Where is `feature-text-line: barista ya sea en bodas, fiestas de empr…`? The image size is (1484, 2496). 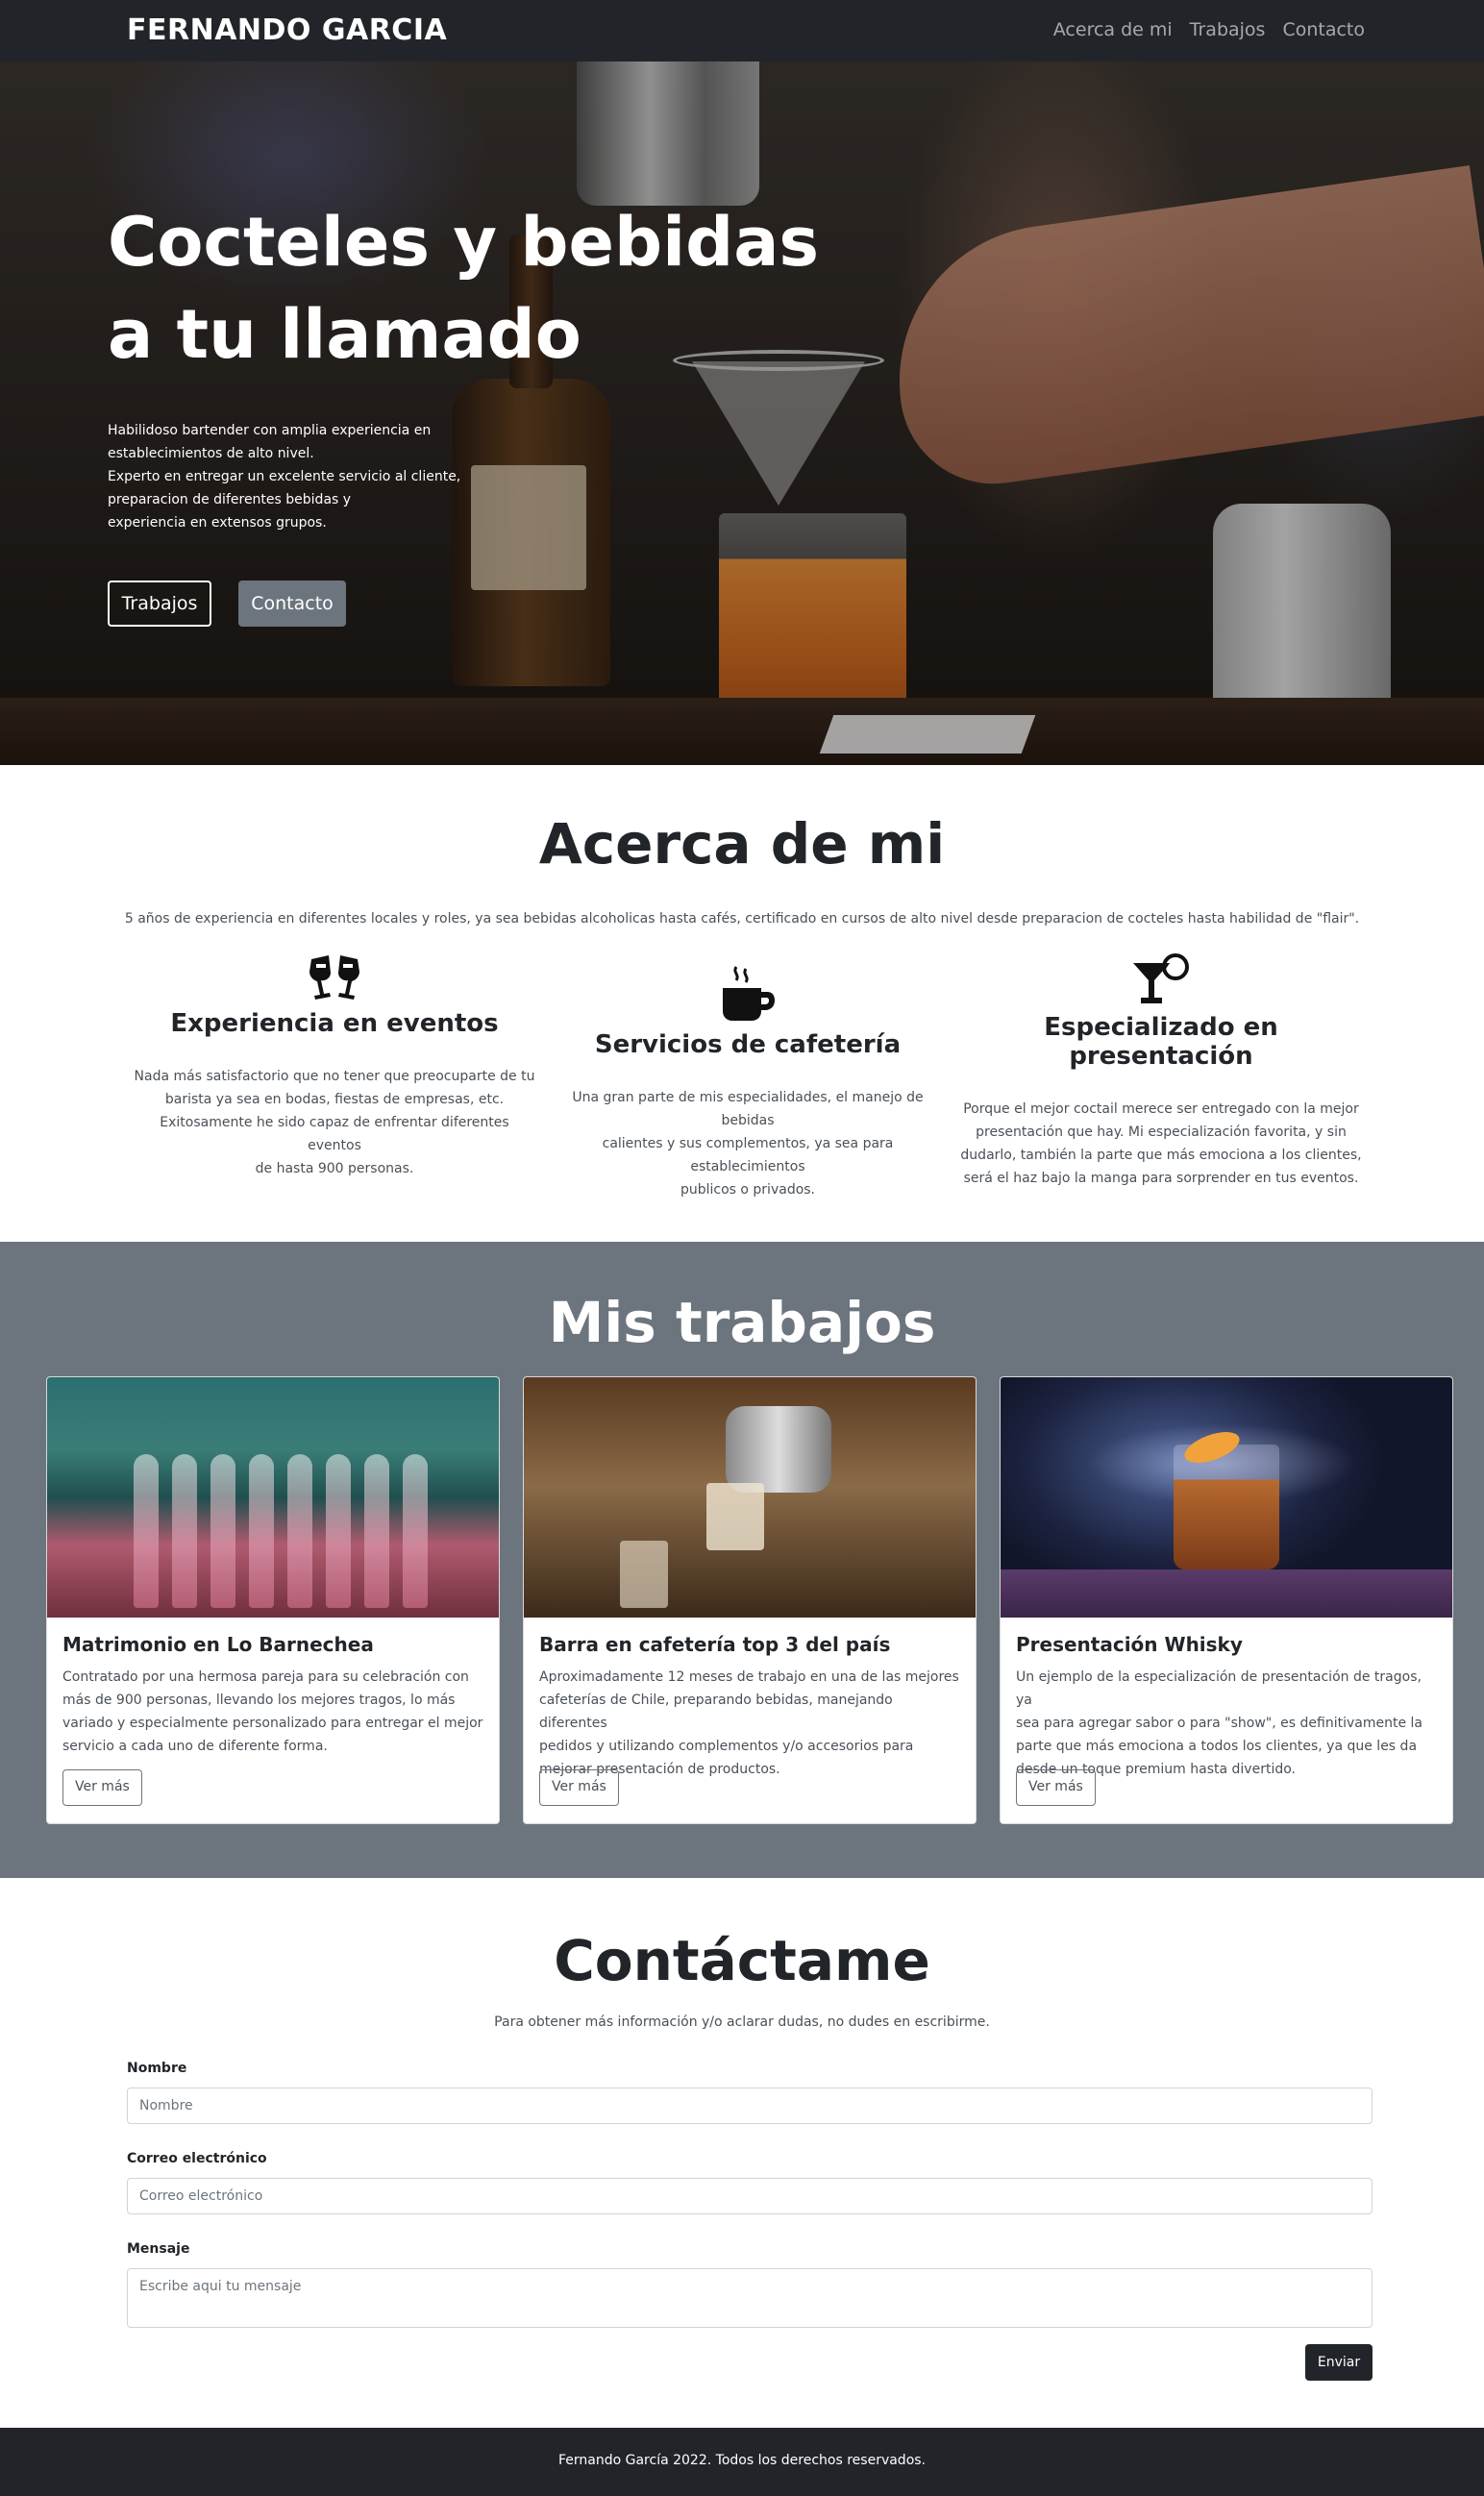
feature-text-line: barista ya sea en bodas, fiestas de empr… is located at coordinates (334, 1099).